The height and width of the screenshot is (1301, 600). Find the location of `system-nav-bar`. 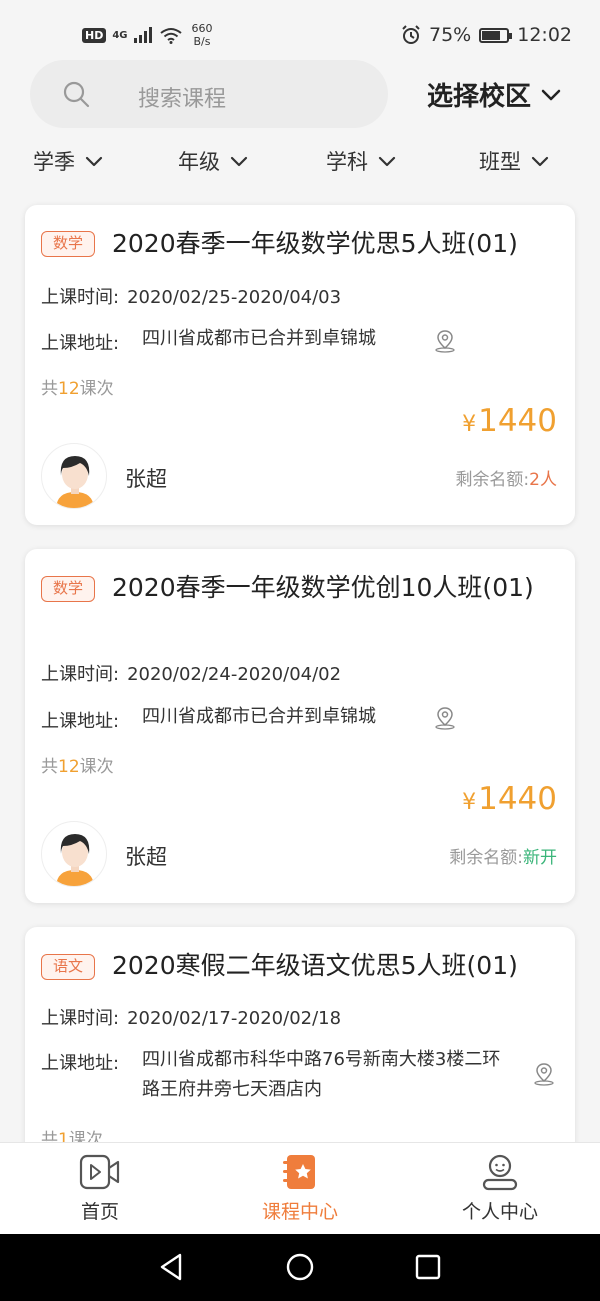

system-nav-bar is located at coordinates (300, 1267).